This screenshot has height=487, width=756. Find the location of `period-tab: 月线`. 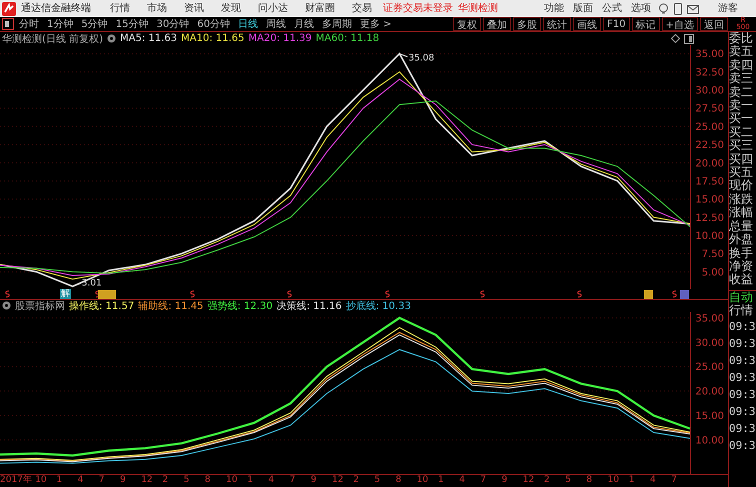

period-tab: 月线 is located at coordinates (303, 24).